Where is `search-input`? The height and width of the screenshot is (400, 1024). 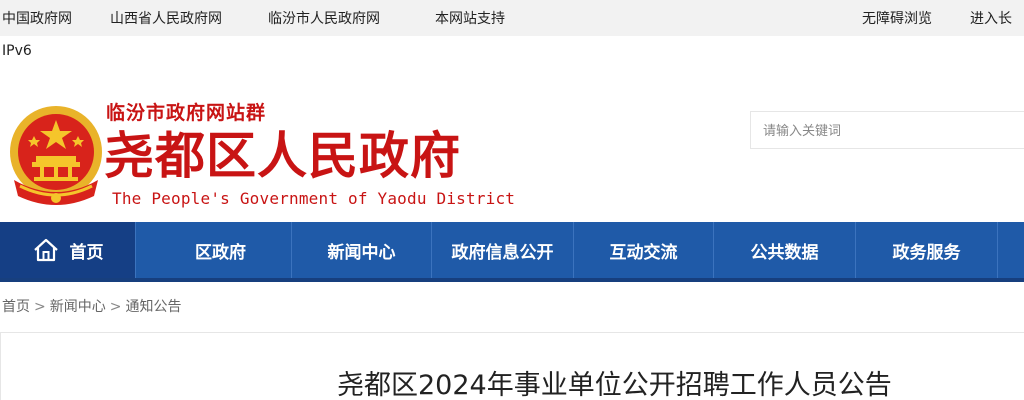 search-input is located at coordinates (887, 130).